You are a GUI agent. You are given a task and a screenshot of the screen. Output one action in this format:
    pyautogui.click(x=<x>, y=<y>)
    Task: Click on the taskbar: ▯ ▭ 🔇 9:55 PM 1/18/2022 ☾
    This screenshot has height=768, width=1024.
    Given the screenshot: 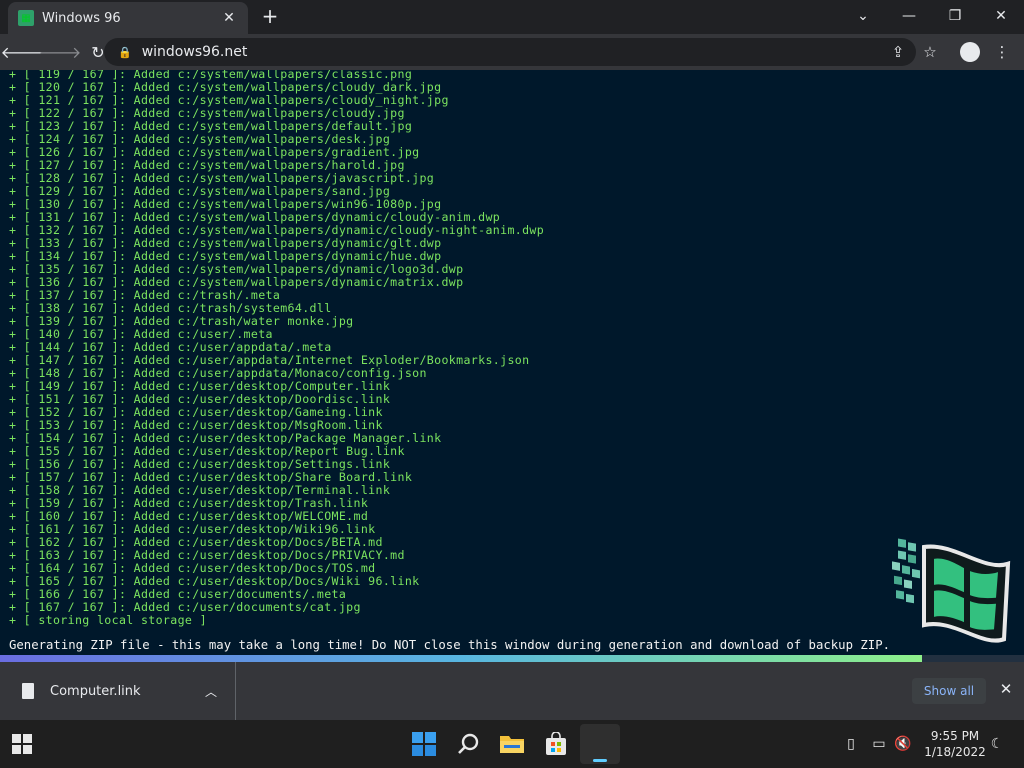 What is the action you would take?
    pyautogui.click(x=512, y=744)
    